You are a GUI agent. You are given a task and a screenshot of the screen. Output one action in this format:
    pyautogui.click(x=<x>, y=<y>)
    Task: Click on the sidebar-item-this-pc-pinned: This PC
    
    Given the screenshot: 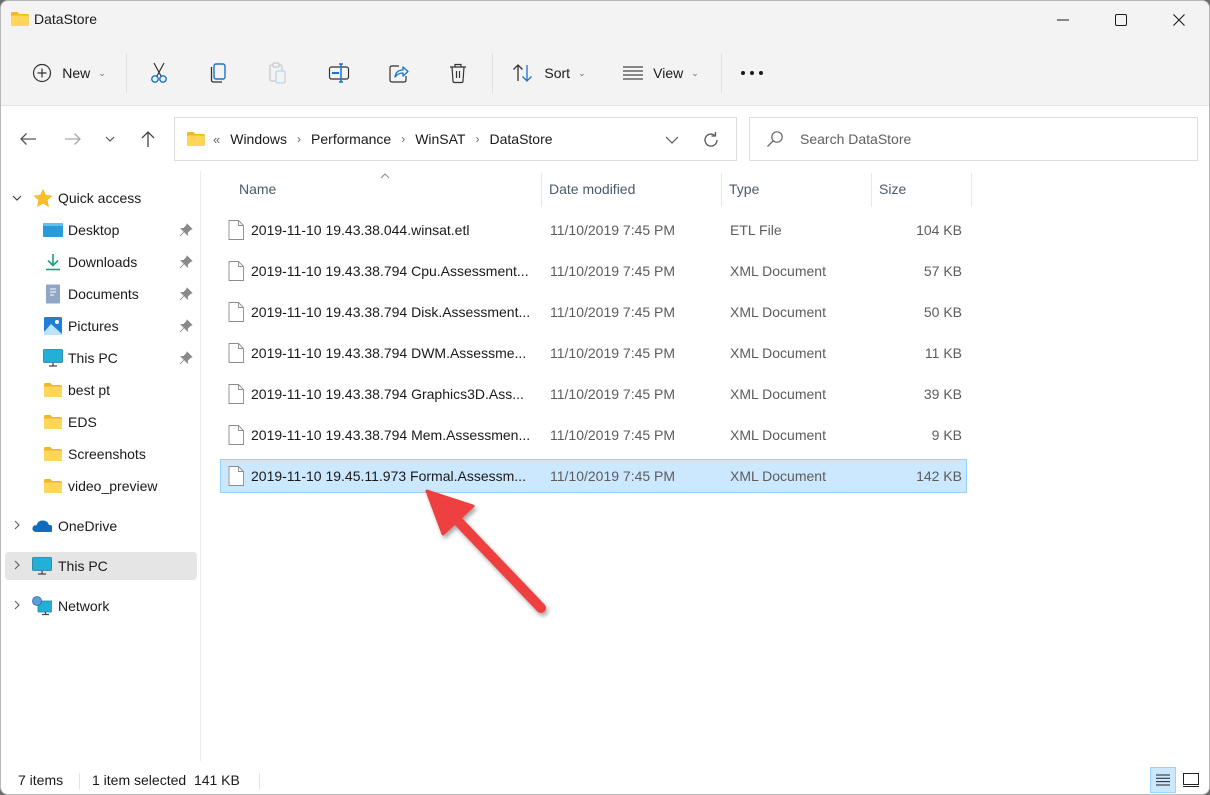 What is the action you would take?
    pyautogui.click(x=101, y=358)
    